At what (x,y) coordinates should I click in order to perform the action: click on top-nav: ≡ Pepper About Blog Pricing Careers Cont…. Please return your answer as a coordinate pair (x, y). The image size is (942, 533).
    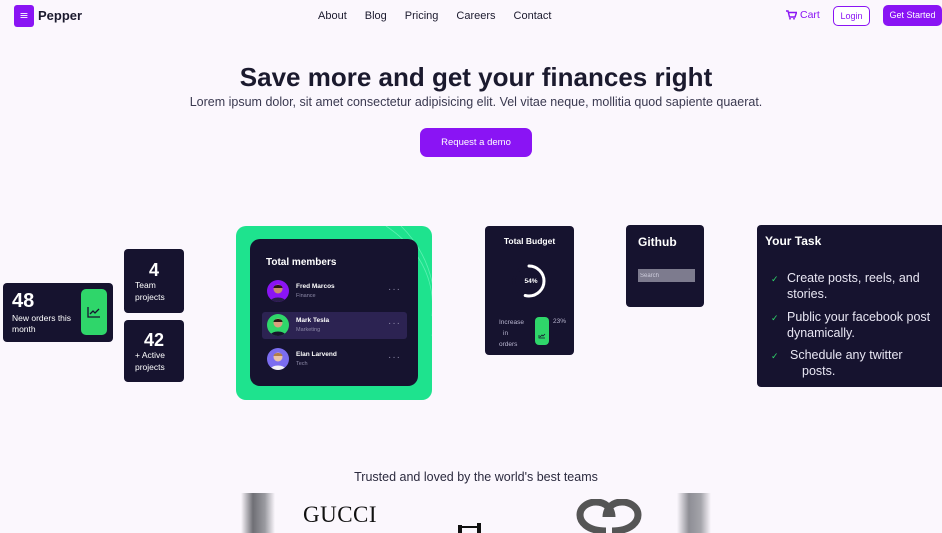
    Looking at the image, I should click on (471, 17).